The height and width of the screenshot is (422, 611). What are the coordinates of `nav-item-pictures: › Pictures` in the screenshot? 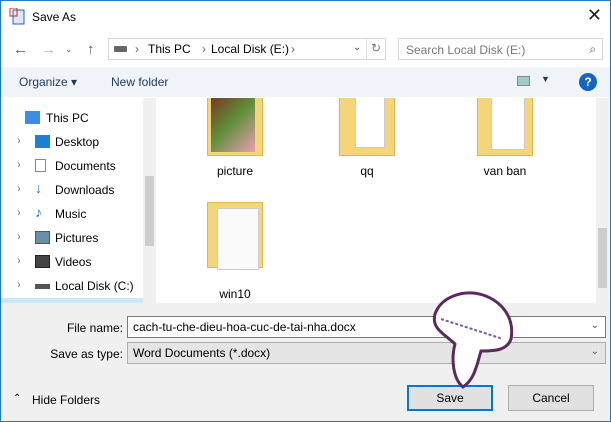 It's located at (72, 238).